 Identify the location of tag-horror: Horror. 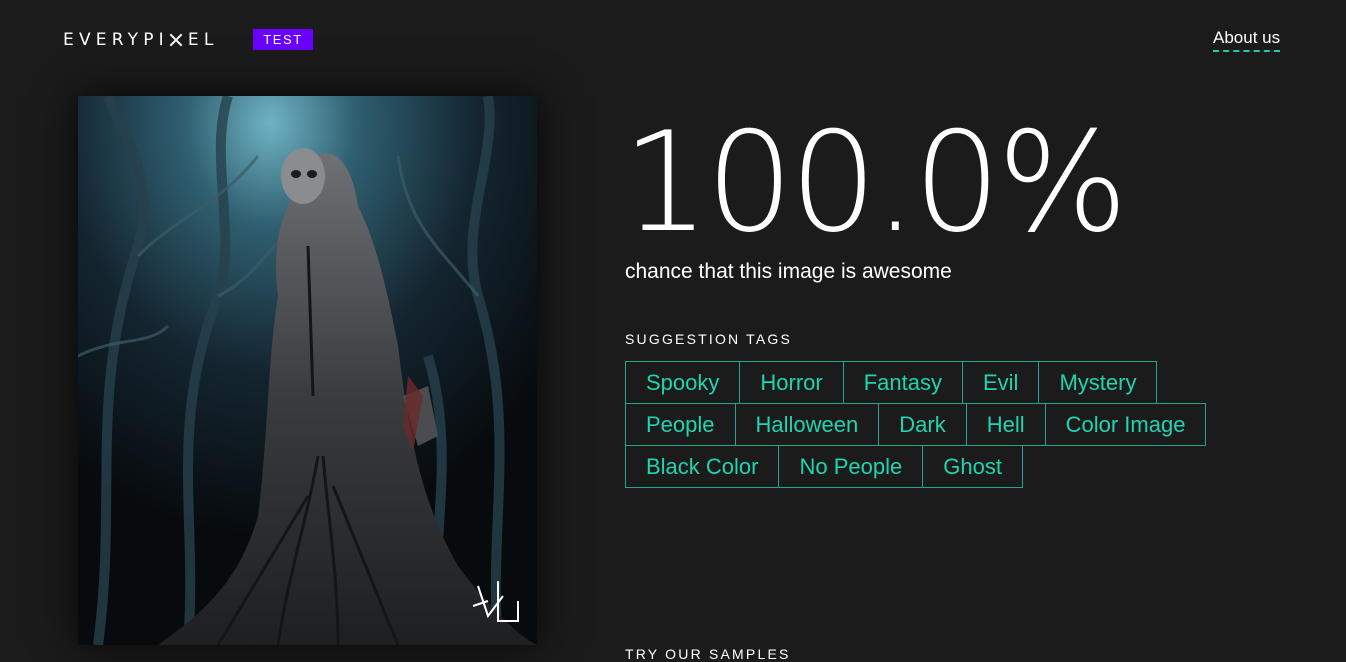
(791, 382).